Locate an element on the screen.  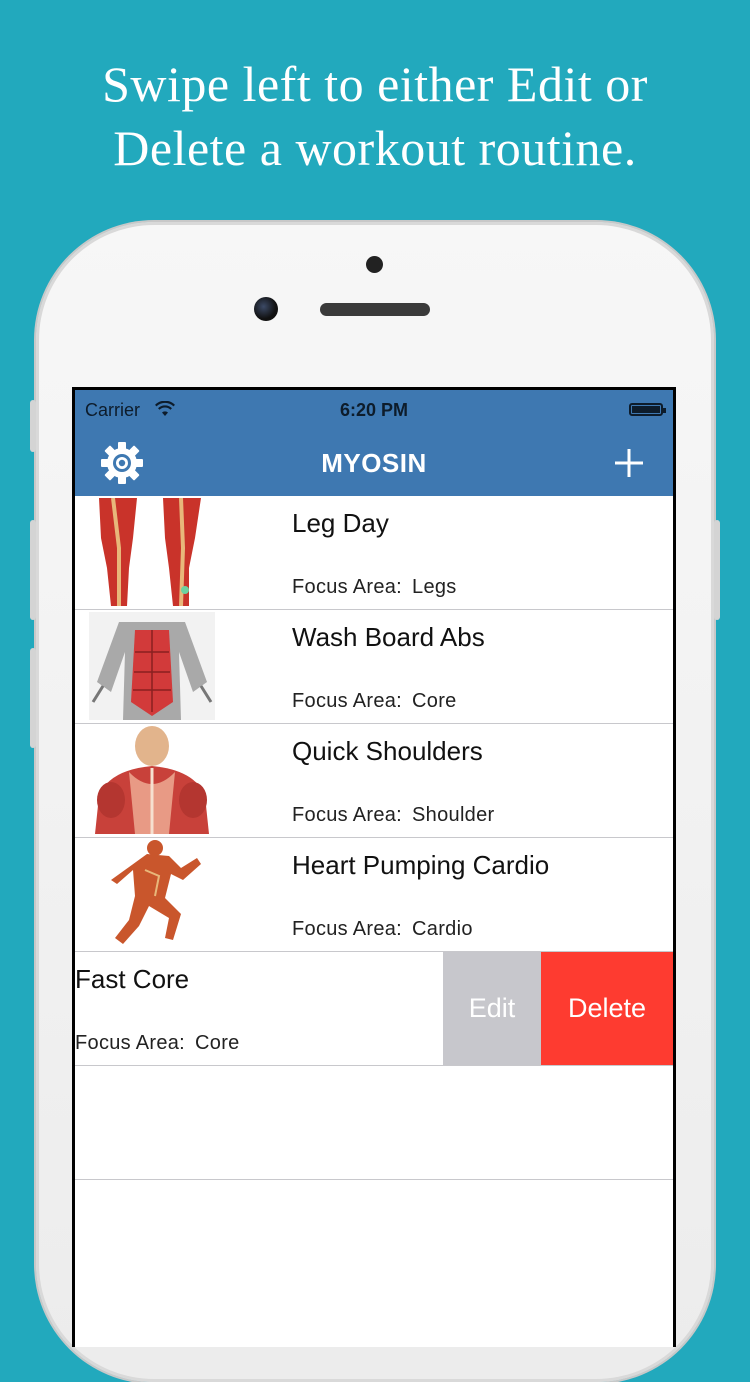
routine-focus: Focus Area: Legs is located at coordinates (374, 587).